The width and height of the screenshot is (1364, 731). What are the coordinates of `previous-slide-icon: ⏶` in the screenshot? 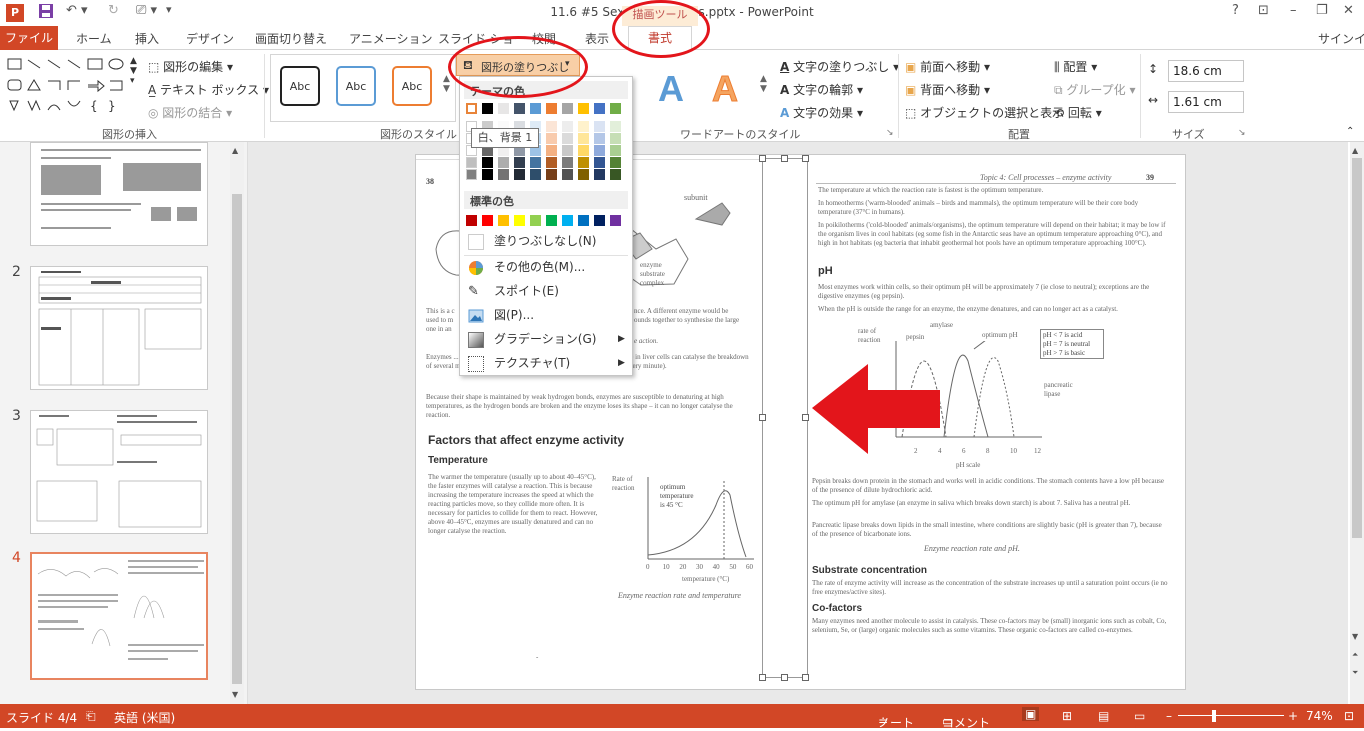 It's located at (1355, 655).